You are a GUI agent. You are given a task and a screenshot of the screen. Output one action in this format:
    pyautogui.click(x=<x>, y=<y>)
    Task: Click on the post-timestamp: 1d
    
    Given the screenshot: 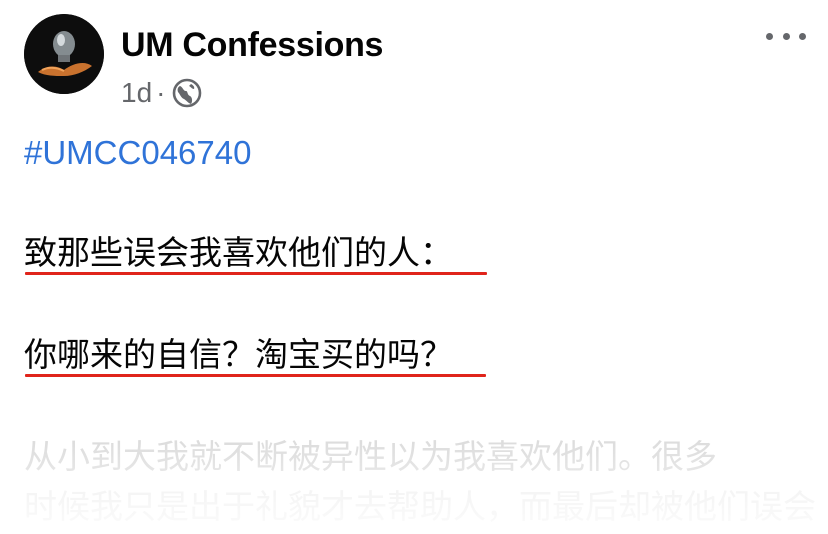 What is the action you would take?
    pyautogui.click(x=136, y=93)
    